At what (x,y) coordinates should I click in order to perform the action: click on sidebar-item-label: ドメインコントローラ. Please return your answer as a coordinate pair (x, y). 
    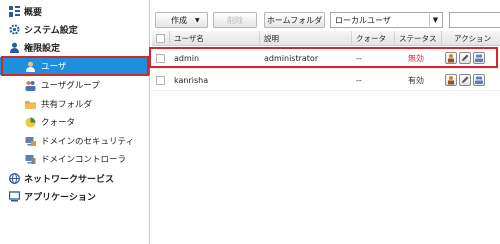
    Looking at the image, I should click on (84, 160).